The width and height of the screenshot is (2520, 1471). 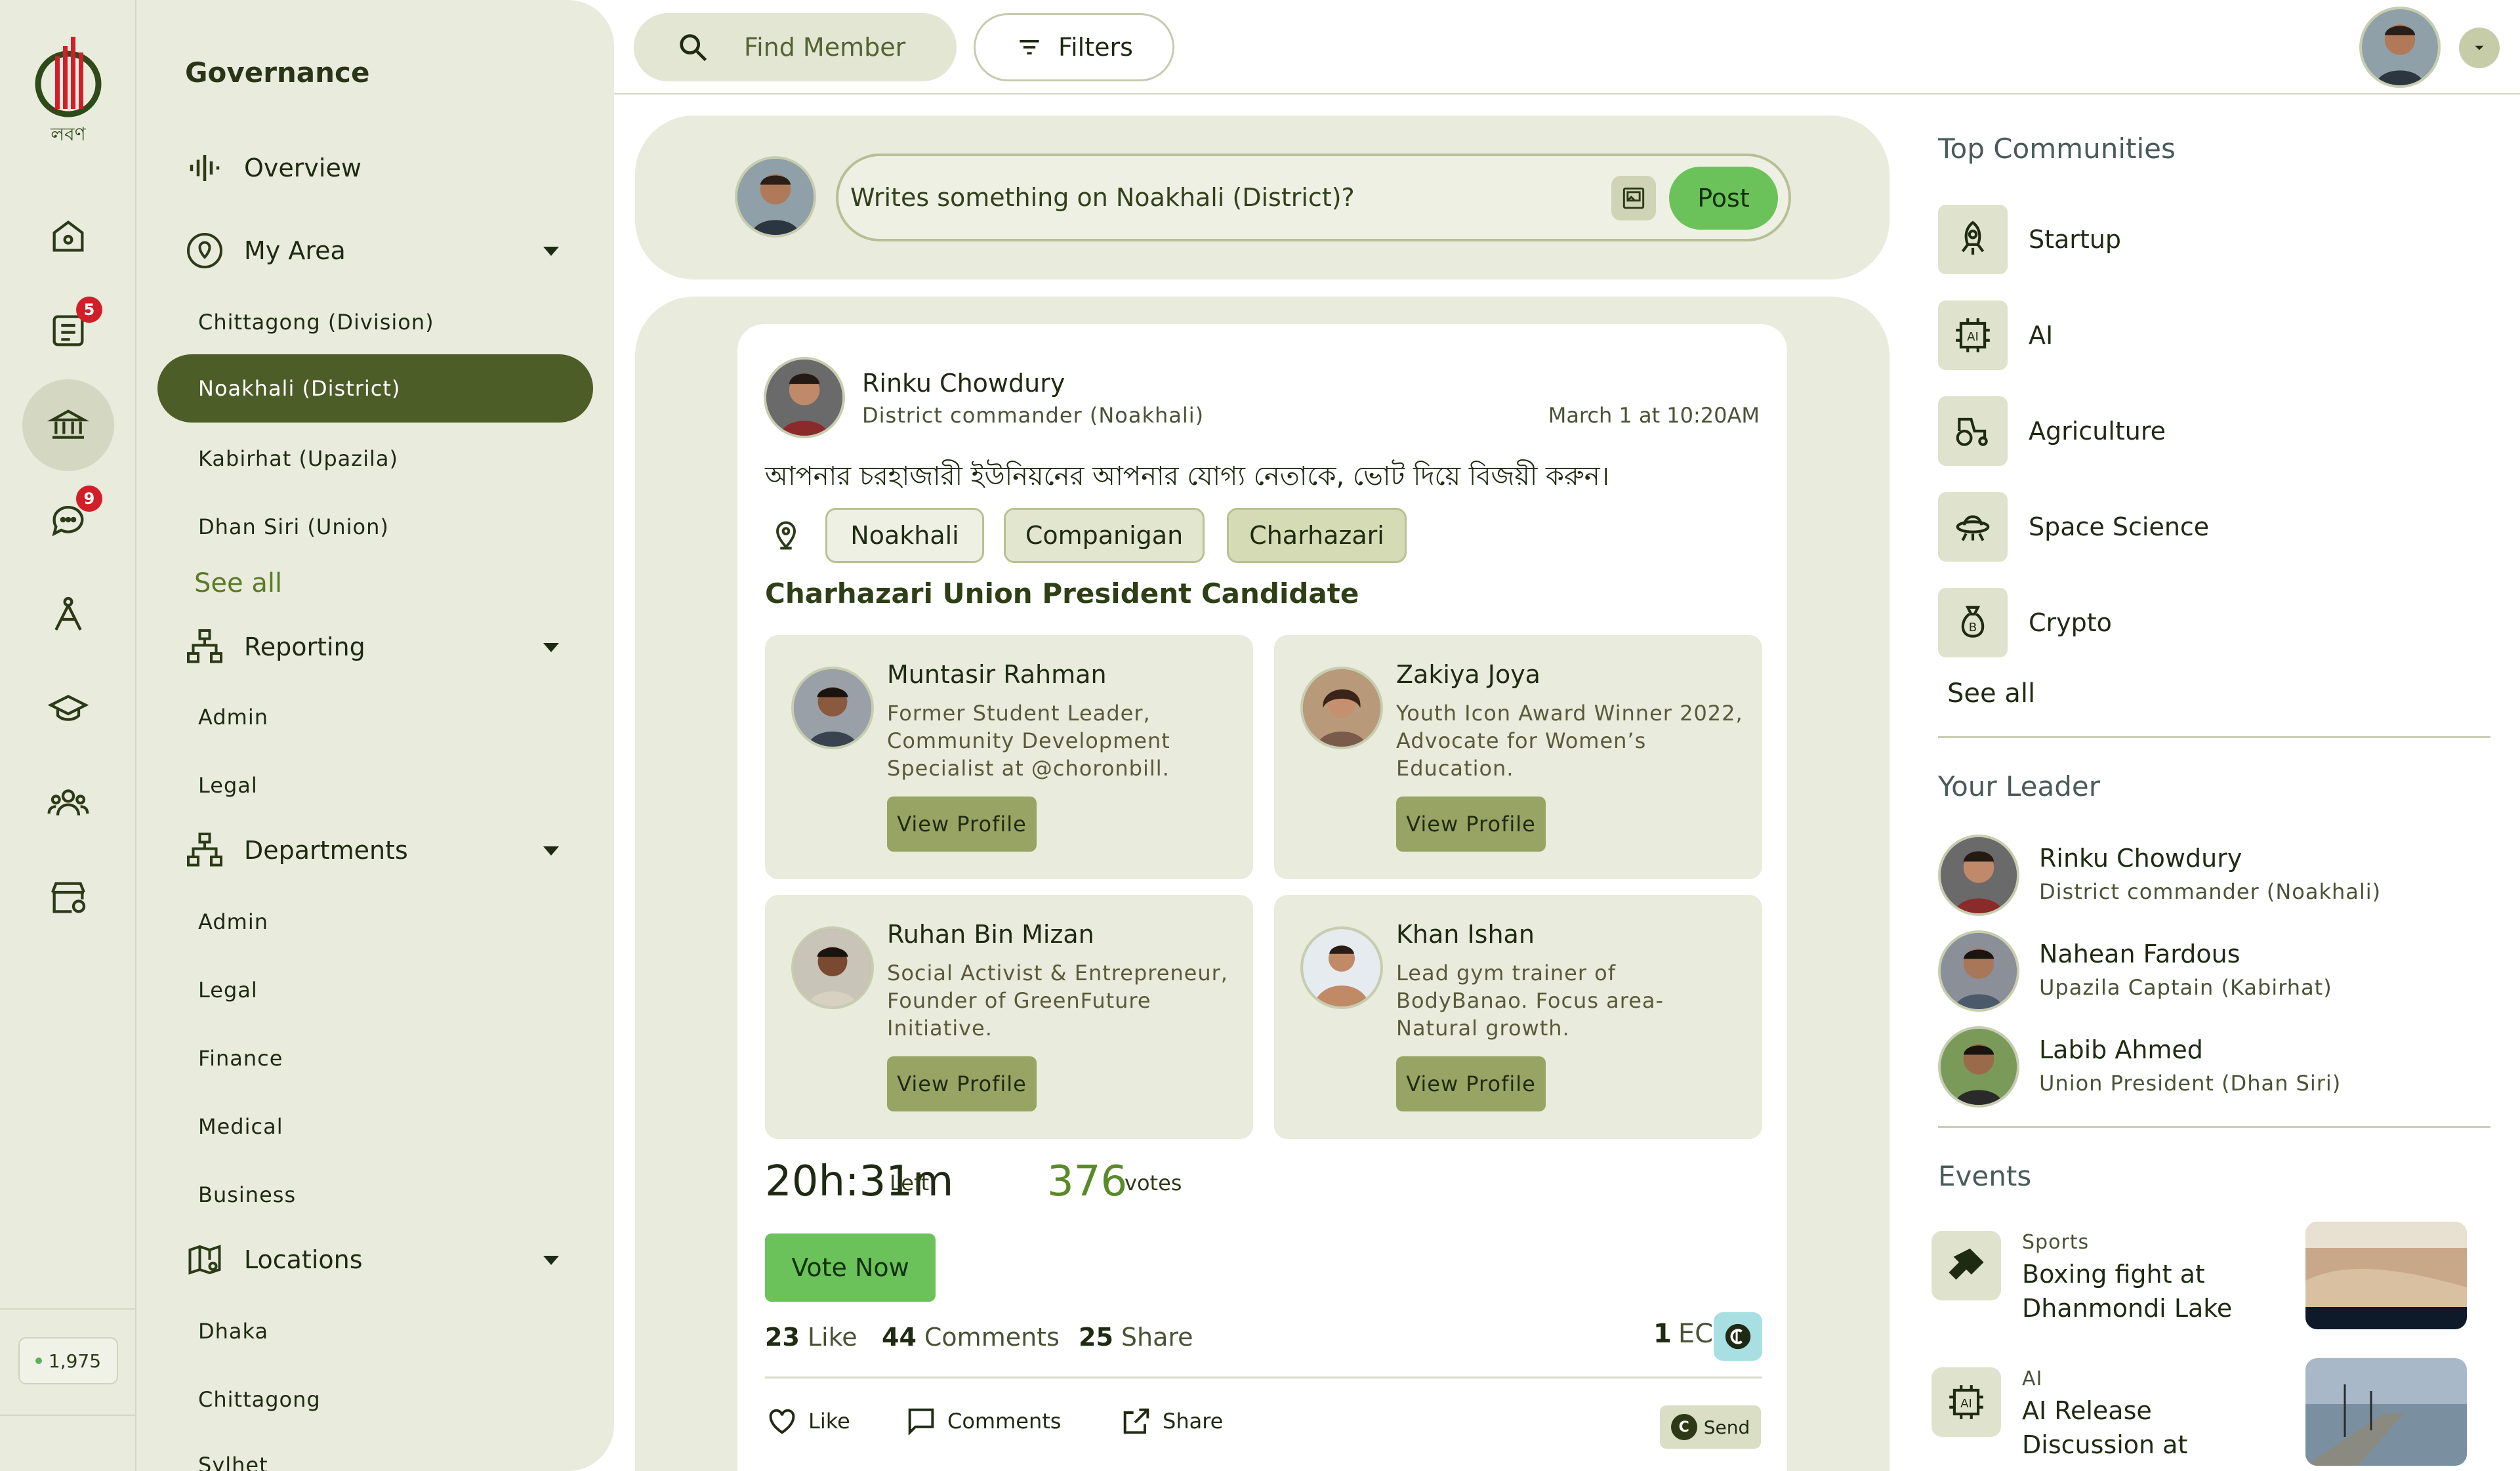 I want to click on department-item: Legal, so click(x=228, y=990).